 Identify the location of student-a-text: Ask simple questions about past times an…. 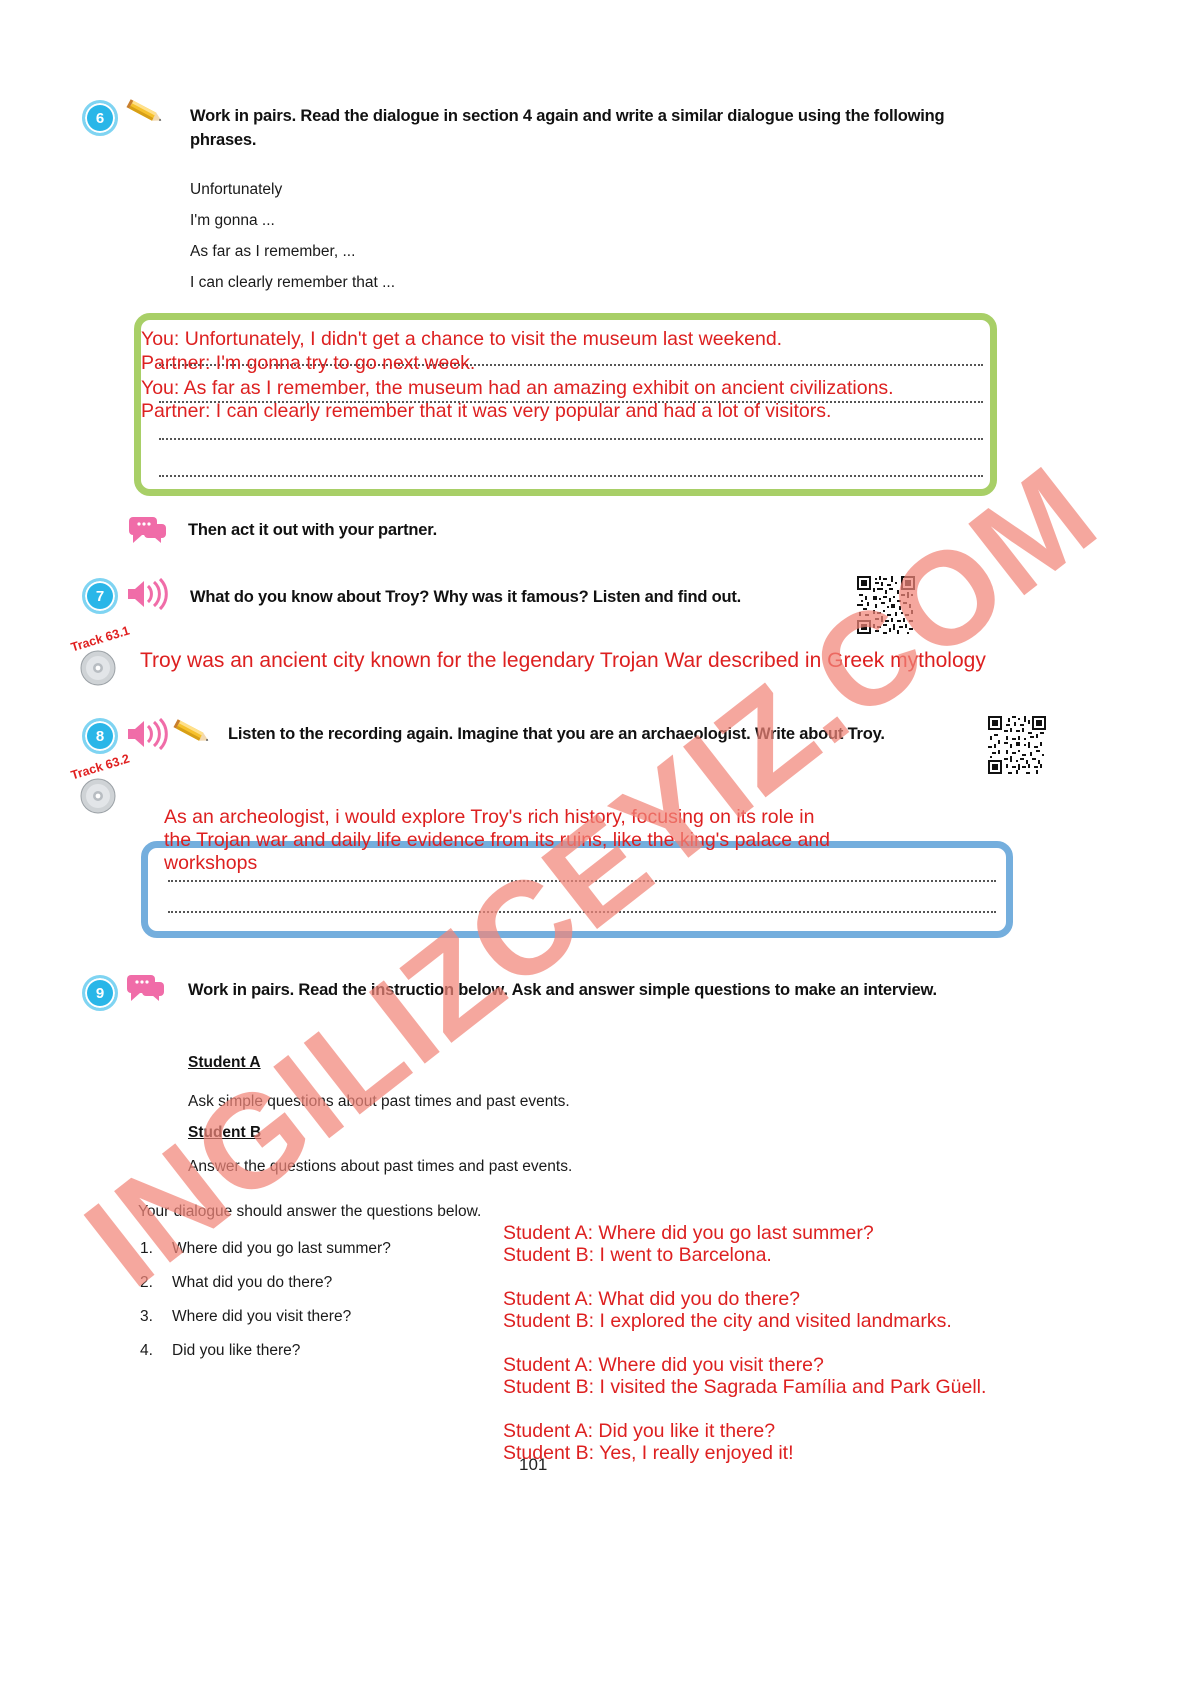
(379, 1101).